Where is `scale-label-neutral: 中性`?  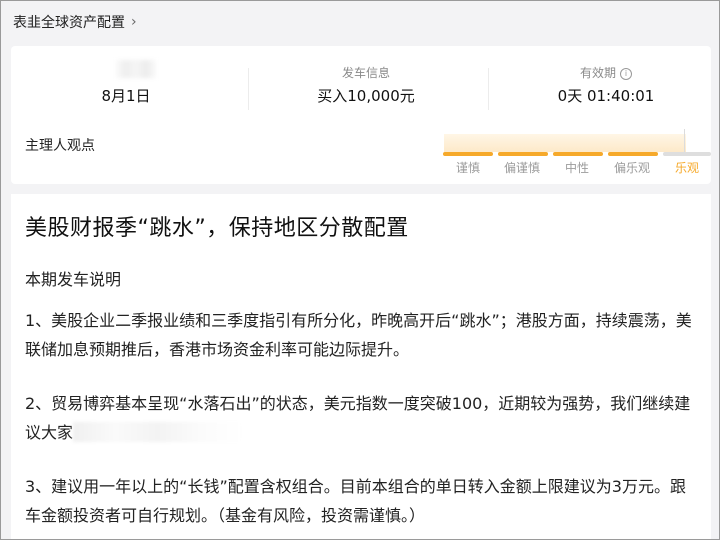
scale-label-neutral: 中性 is located at coordinates (576, 168).